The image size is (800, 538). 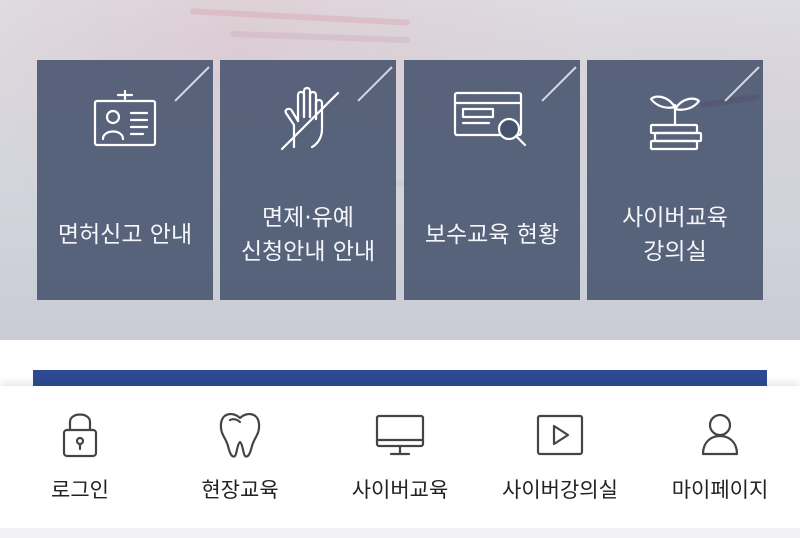 I want to click on tab-login: 로그인, so click(x=80, y=456).